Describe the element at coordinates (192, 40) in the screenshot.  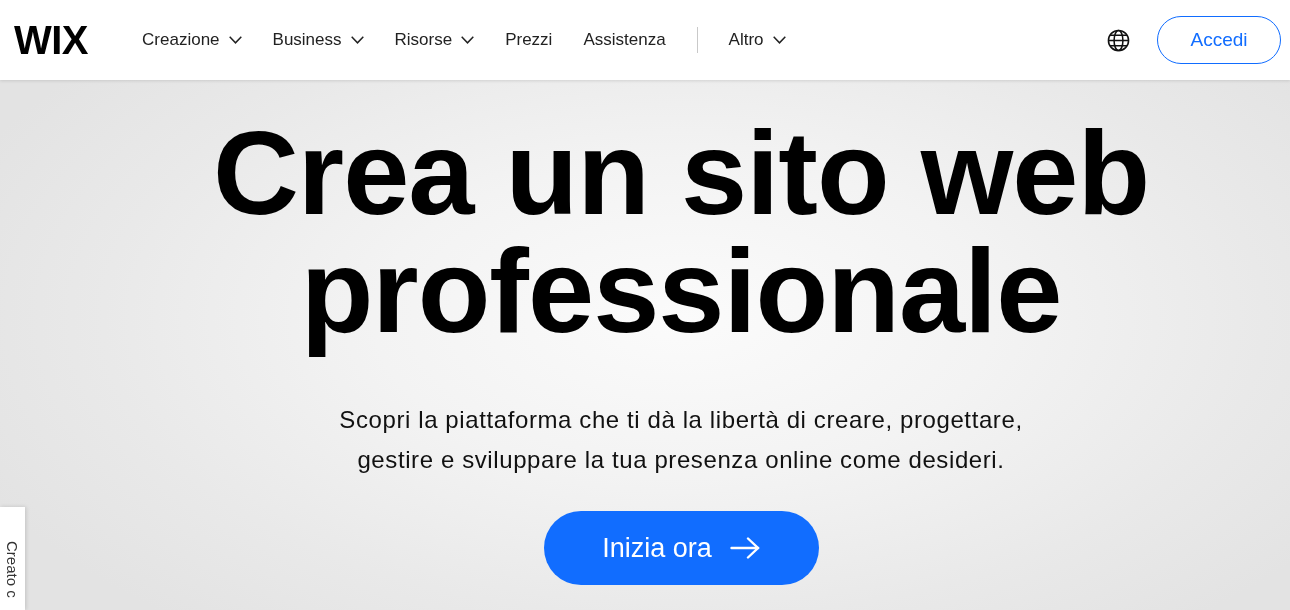
I see `nav-menu: Creazione` at that location.